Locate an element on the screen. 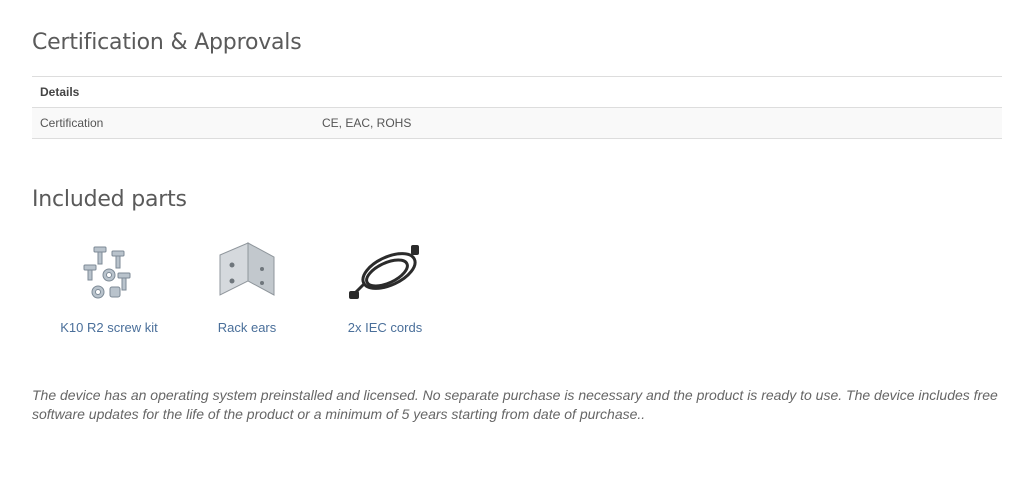 This screenshot has width=1035, height=477. table-row: Certification CE, EAC, ROHS is located at coordinates (517, 123).